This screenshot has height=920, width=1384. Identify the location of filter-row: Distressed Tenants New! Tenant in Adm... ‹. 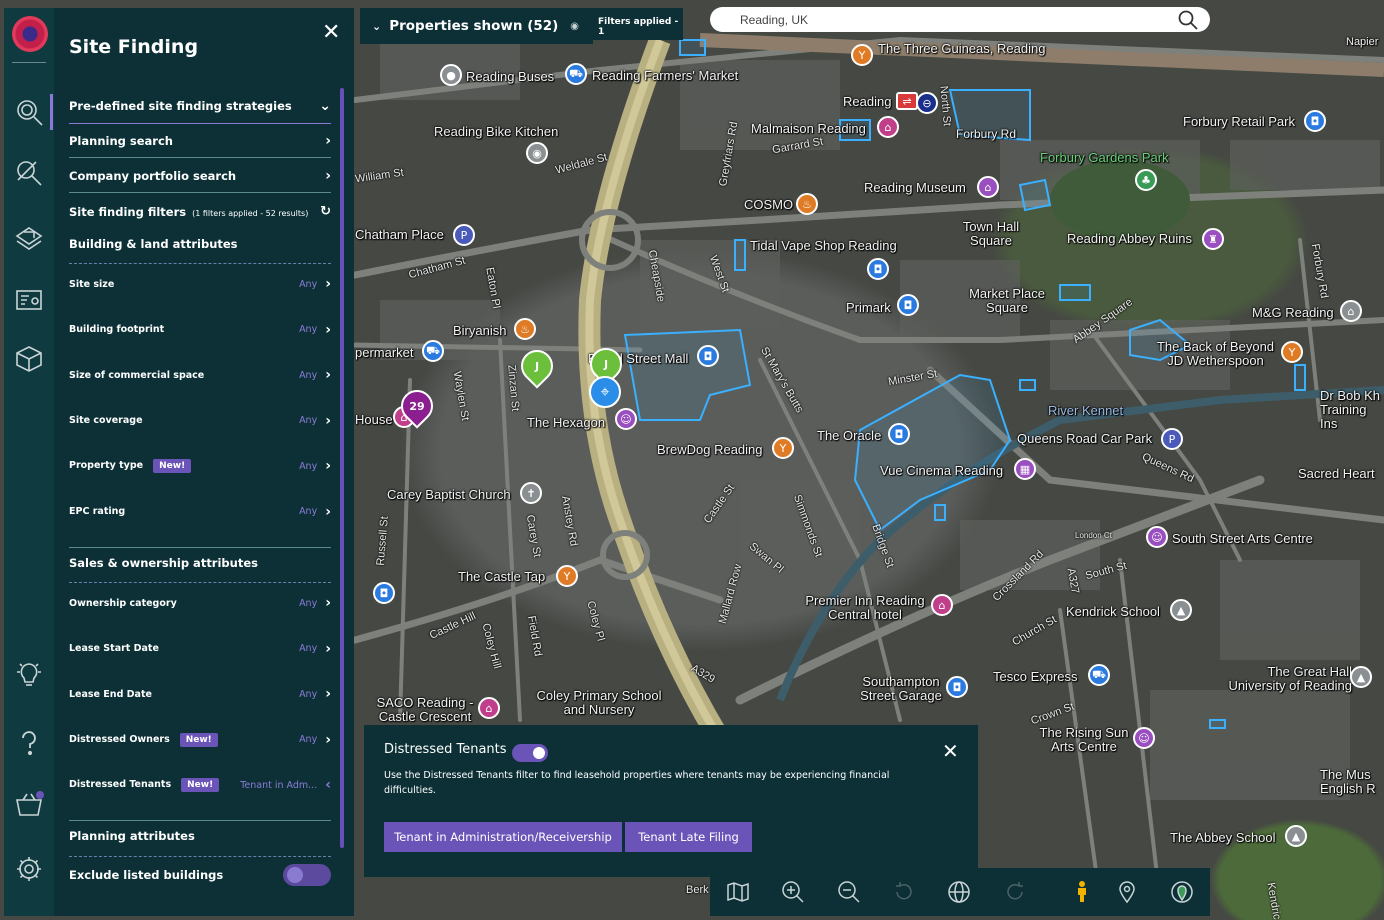
(200, 785).